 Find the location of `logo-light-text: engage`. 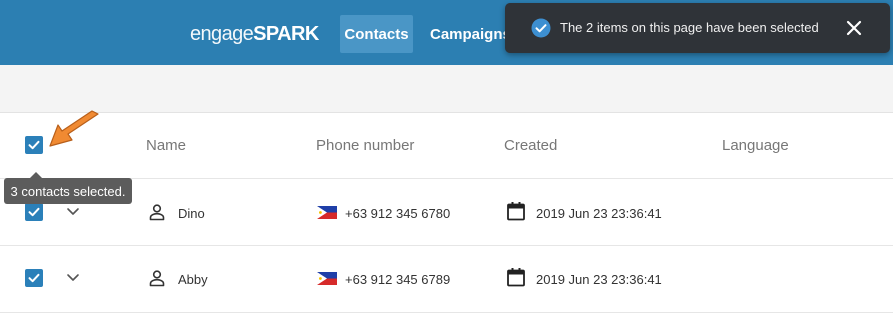

logo-light-text: engage is located at coordinates (222, 34).